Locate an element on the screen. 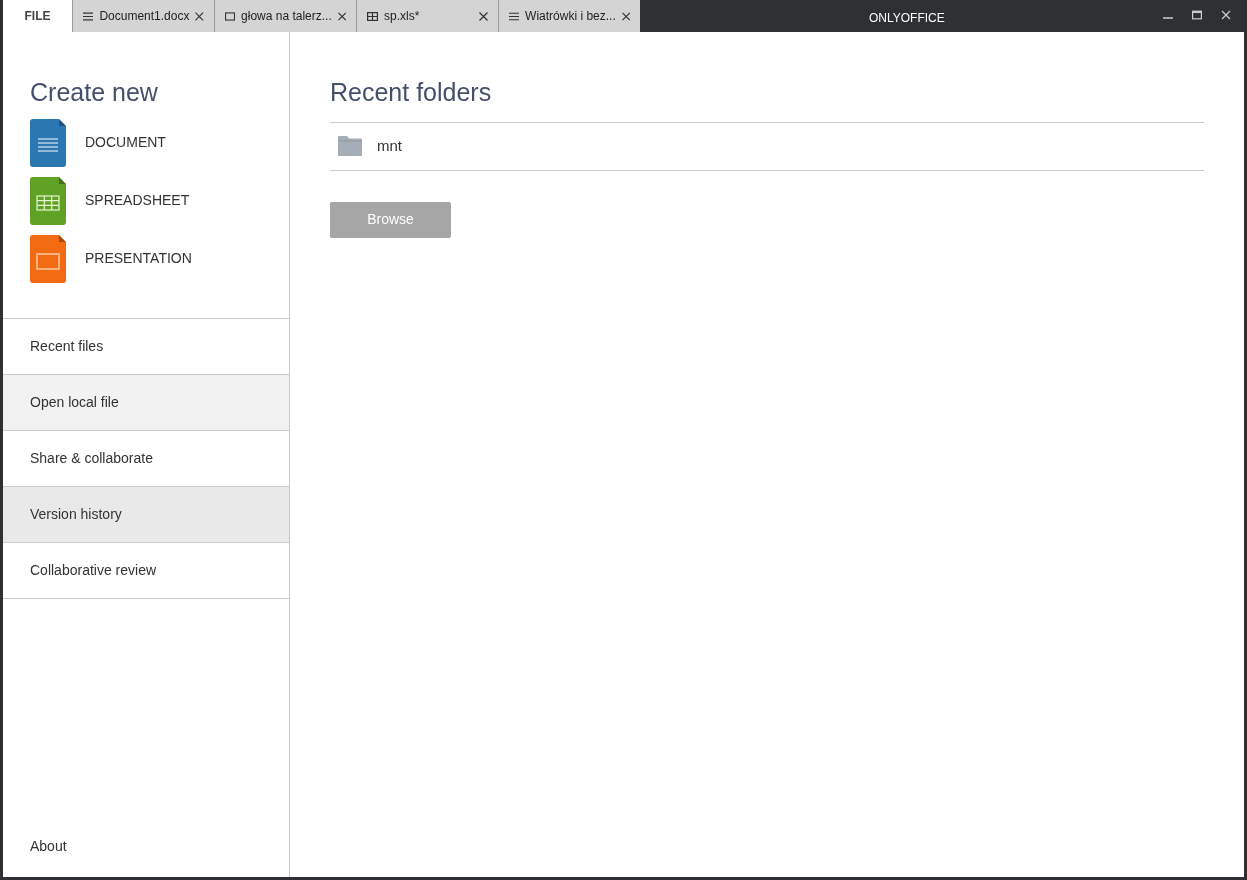  about-link: About is located at coordinates (48, 846).